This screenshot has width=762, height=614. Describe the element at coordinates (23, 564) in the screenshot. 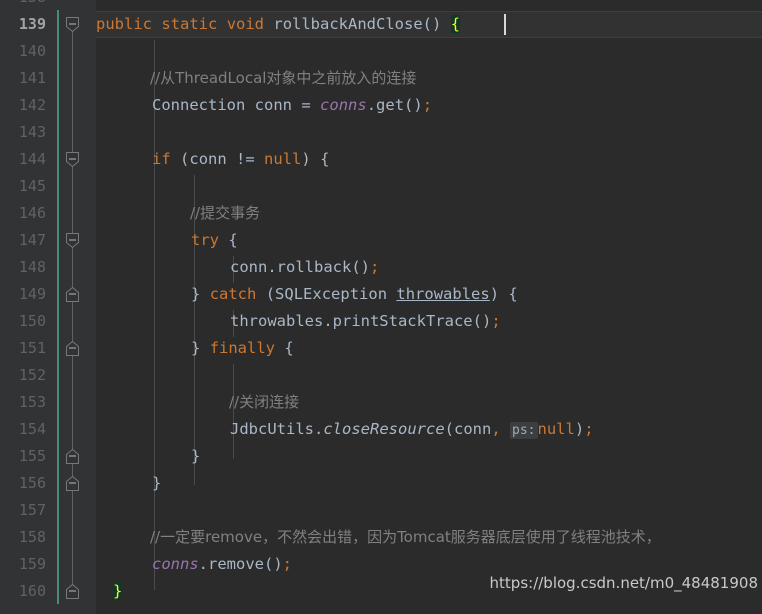

I see `line-number-159: 159` at that location.